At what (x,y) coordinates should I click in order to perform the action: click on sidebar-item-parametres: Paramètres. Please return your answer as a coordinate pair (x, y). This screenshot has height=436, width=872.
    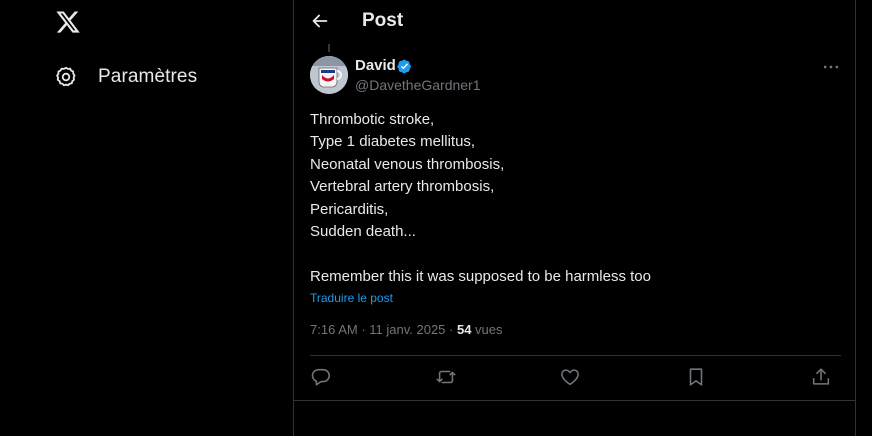
    Looking at the image, I should click on (125, 77).